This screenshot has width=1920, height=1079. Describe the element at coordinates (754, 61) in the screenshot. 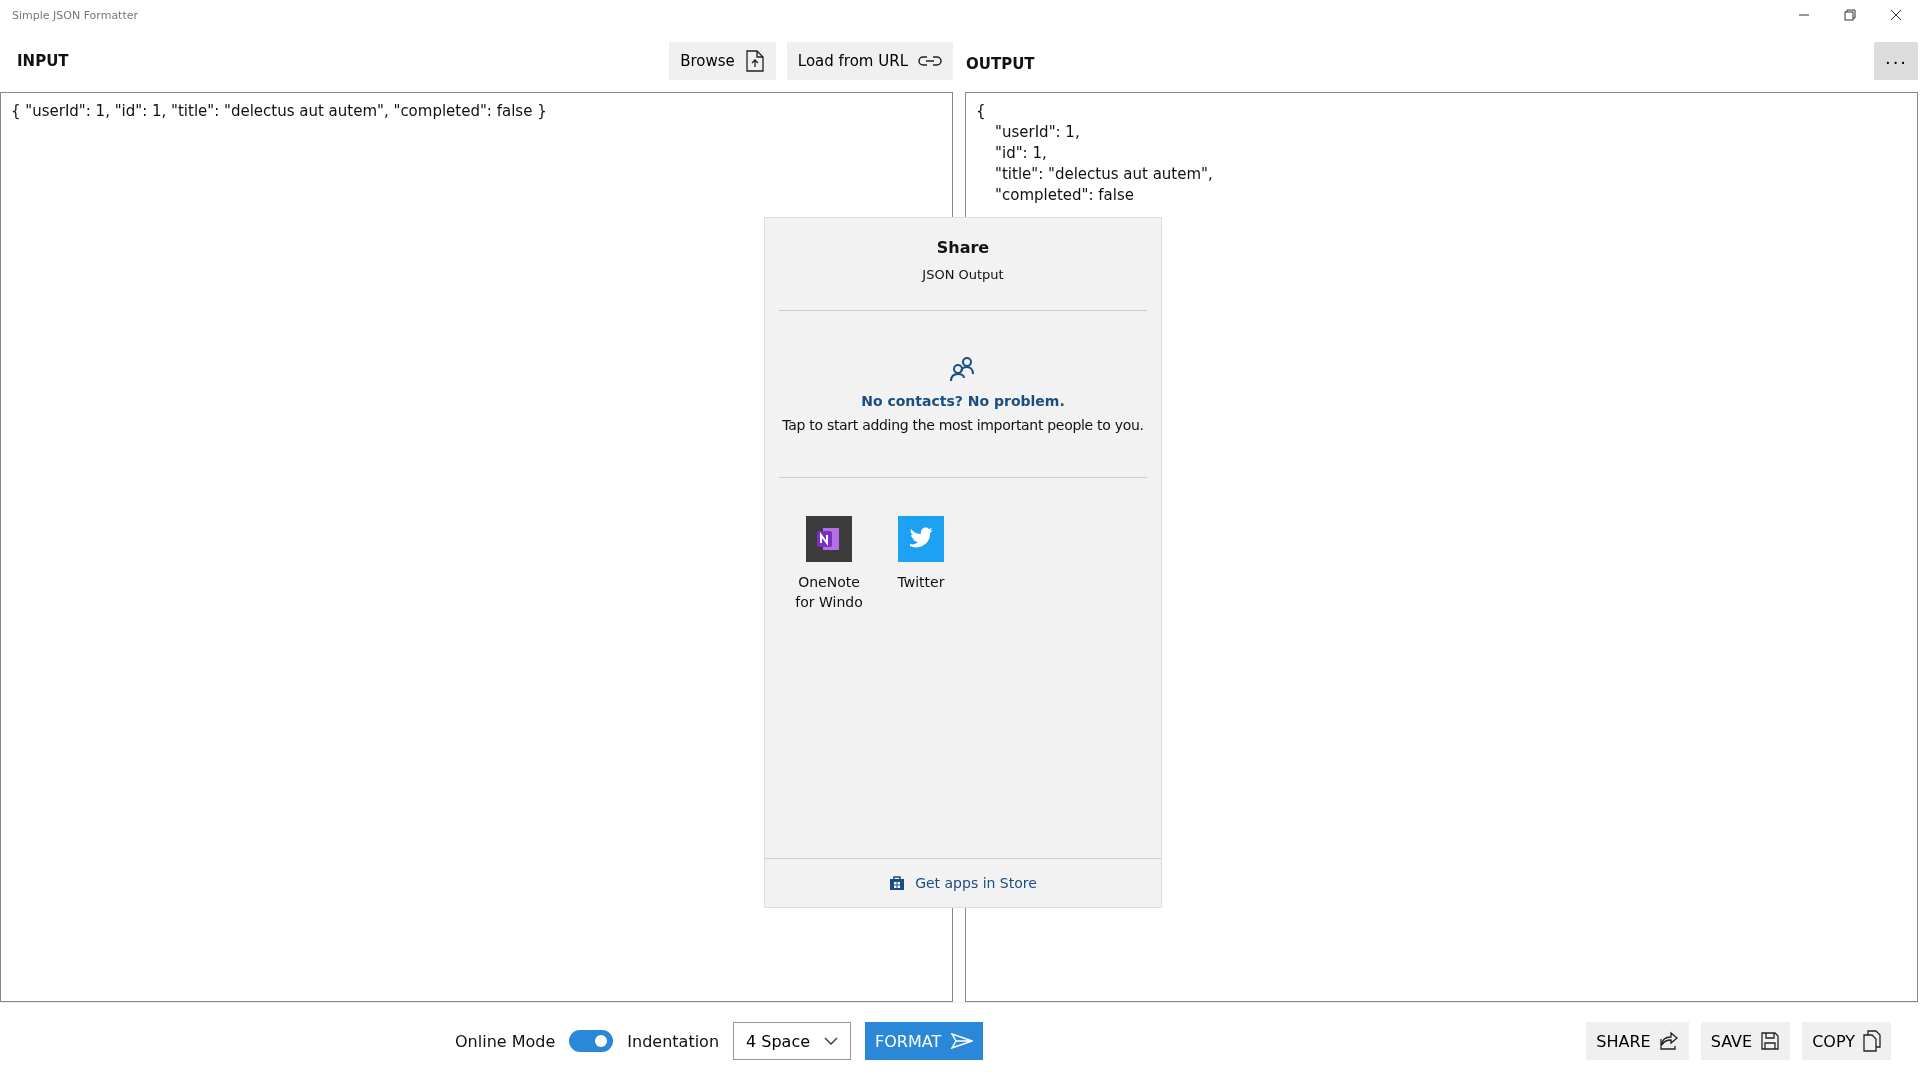

I see `file-upload-icon` at that location.